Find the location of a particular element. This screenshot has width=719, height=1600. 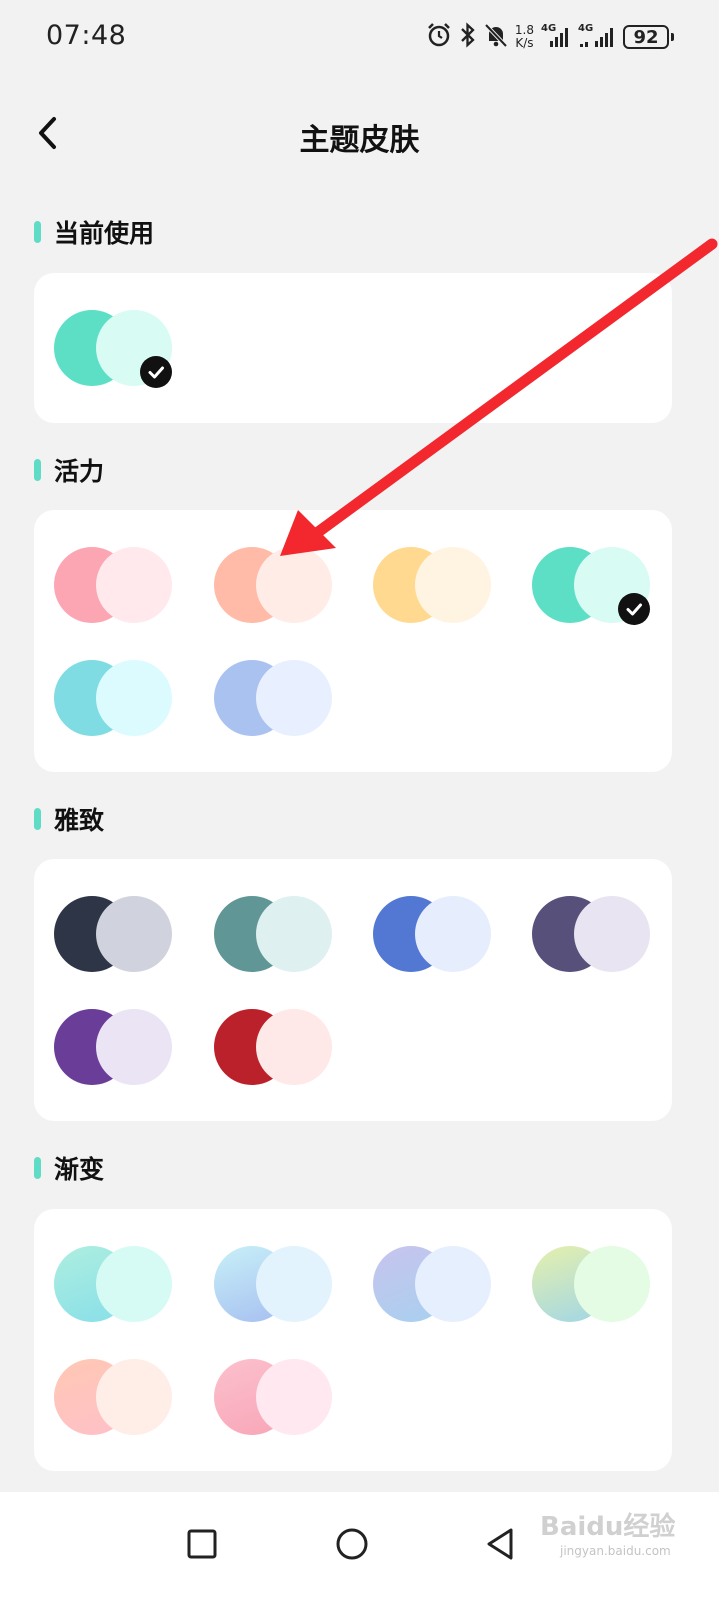

bluetooth-icon is located at coordinates (468, 37).